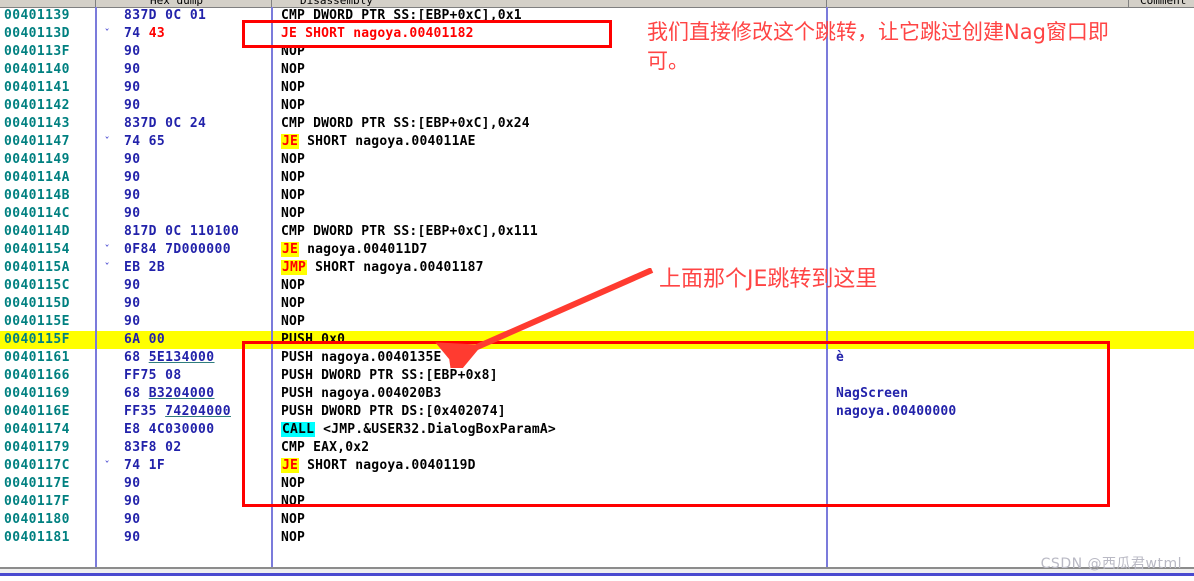 Image resolution: width=1194 pixels, height=581 pixels. What do you see at coordinates (878, 46) in the screenshot?
I see `annotation-note-top: 我们直接修改这个跳转，让它跳过创建Nag窗口即 可。` at bounding box center [878, 46].